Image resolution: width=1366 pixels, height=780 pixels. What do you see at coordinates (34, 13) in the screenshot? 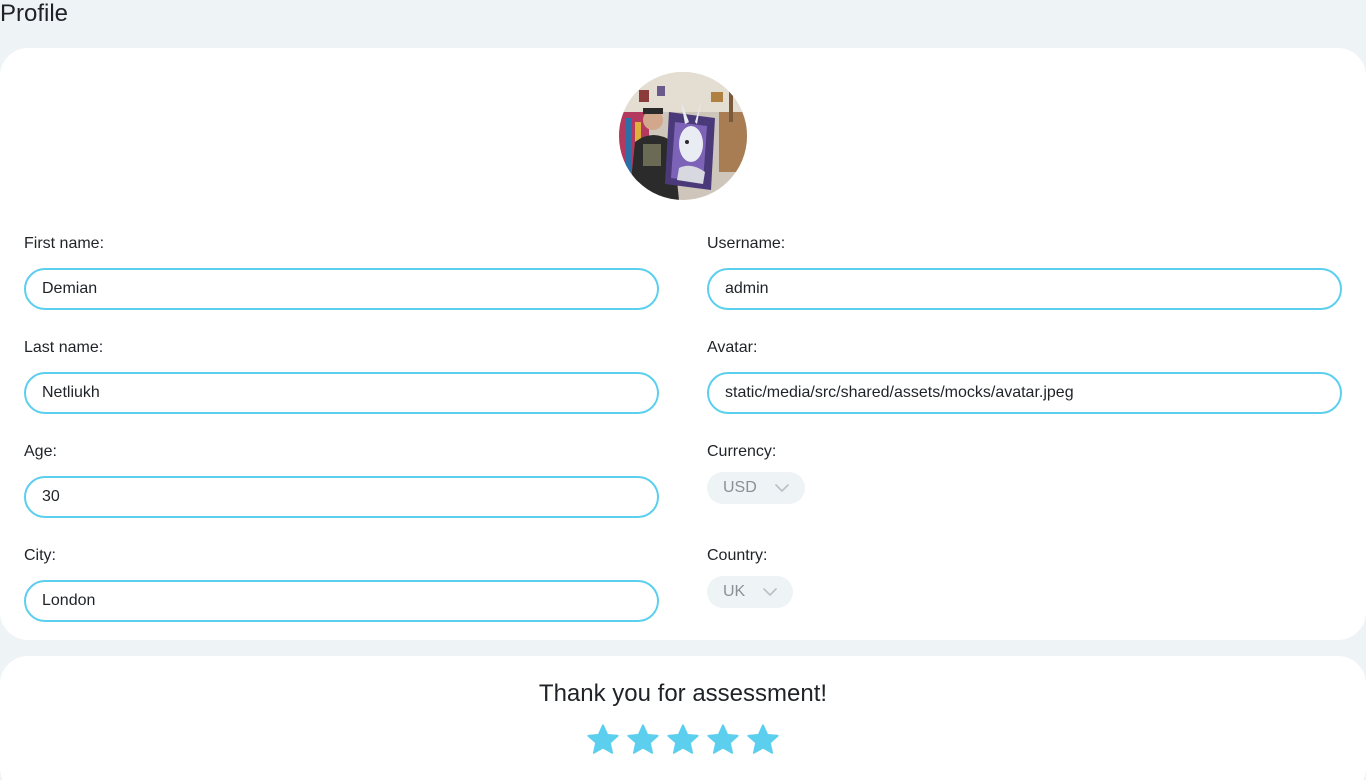
I see `page-title: Profile` at bounding box center [34, 13].